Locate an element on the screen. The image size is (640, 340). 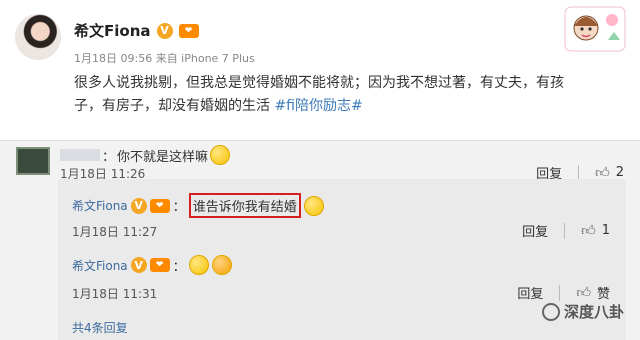
comment-text: 你不就是这样嘛 is located at coordinates (163, 157).